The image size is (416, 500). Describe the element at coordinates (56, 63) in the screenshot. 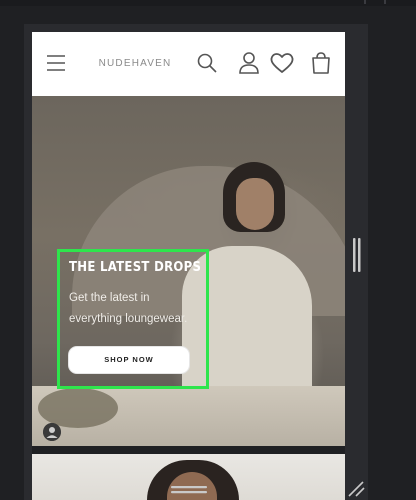

I see `hamburger-menu-icon` at that location.